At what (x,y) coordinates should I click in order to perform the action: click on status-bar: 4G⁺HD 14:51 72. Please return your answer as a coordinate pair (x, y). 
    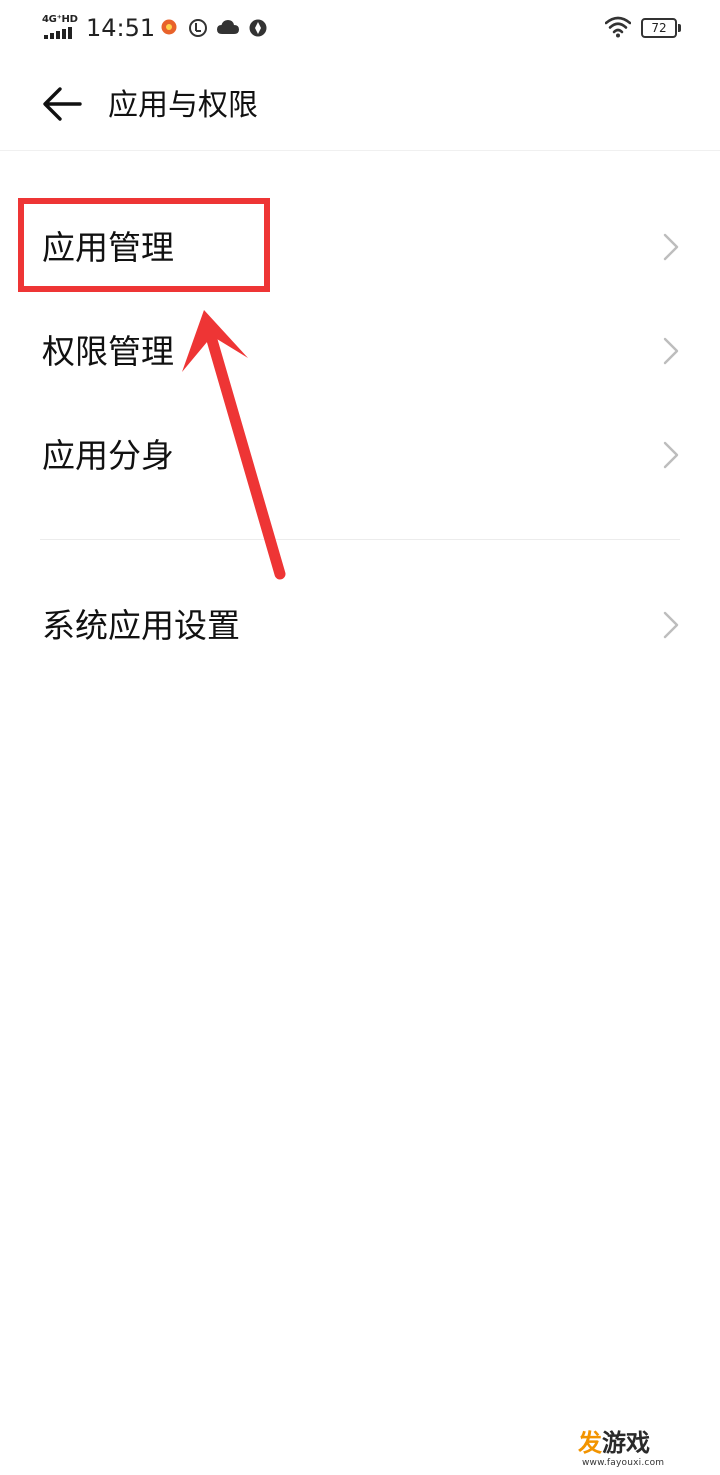
    Looking at the image, I should click on (360, 28).